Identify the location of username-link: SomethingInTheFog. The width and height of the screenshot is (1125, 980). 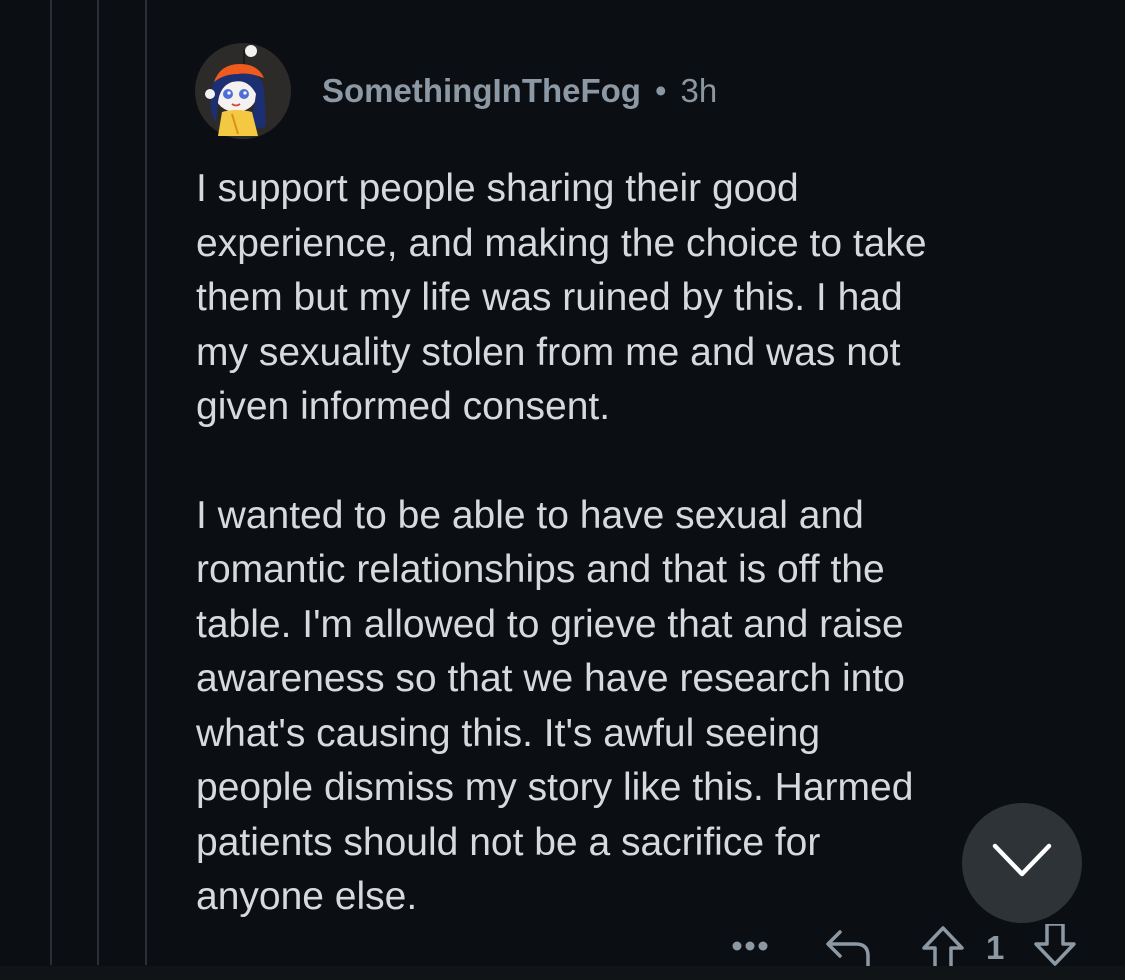
(481, 91).